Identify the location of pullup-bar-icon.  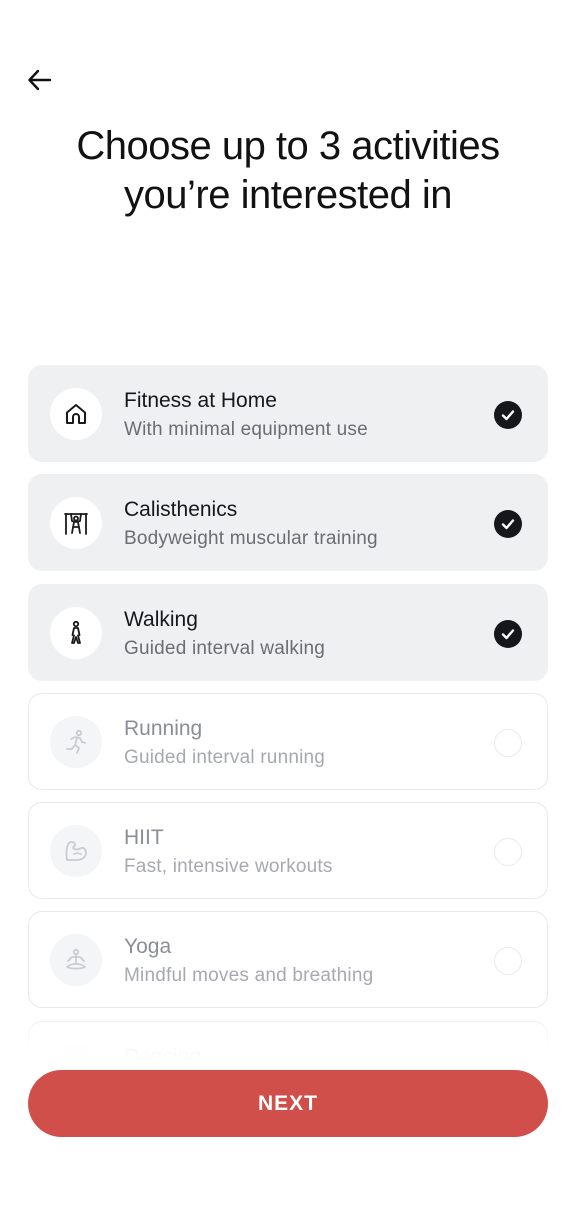
(76, 524).